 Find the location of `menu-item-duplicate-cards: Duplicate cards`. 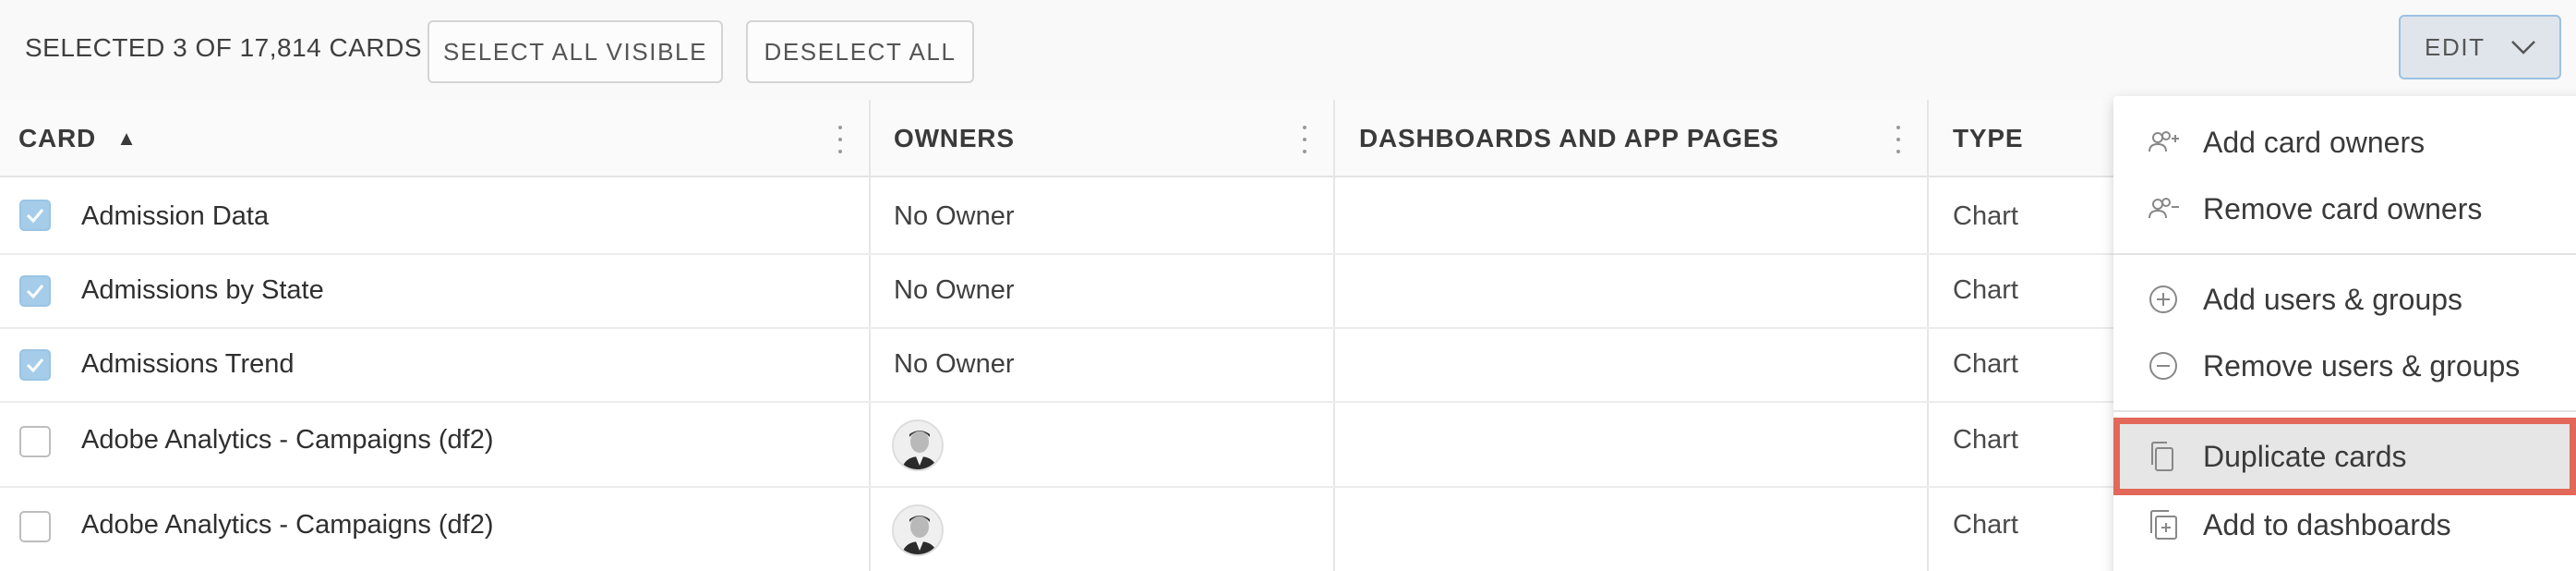

menu-item-duplicate-cards: Duplicate cards is located at coordinates (2344, 456).